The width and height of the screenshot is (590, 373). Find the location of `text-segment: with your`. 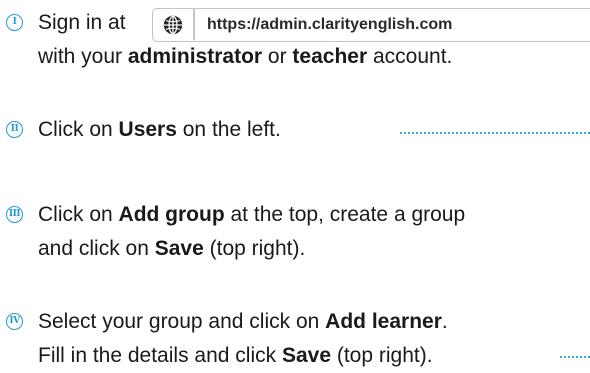

text-segment: with your is located at coordinates (83, 56).